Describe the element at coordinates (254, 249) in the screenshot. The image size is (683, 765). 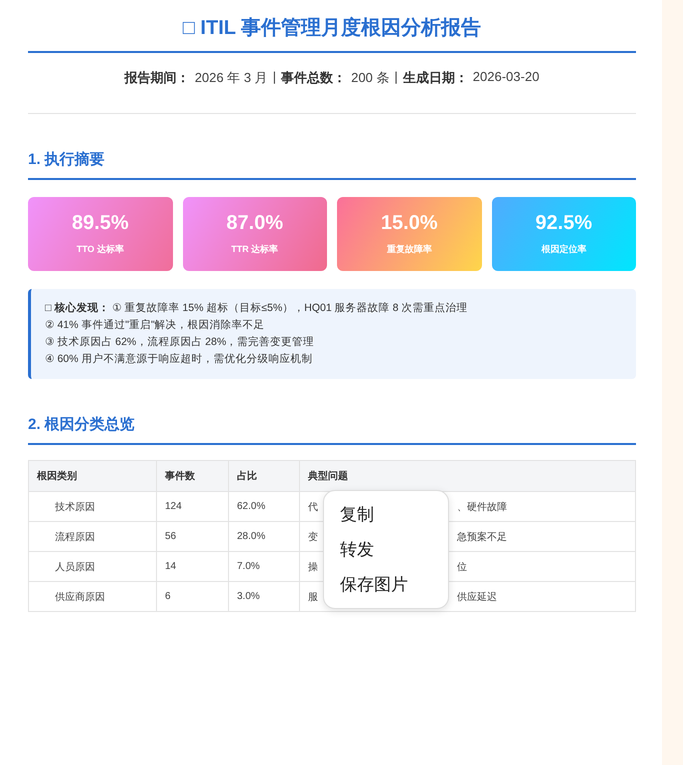
I see `kpi-label: TTR 达标率` at that location.